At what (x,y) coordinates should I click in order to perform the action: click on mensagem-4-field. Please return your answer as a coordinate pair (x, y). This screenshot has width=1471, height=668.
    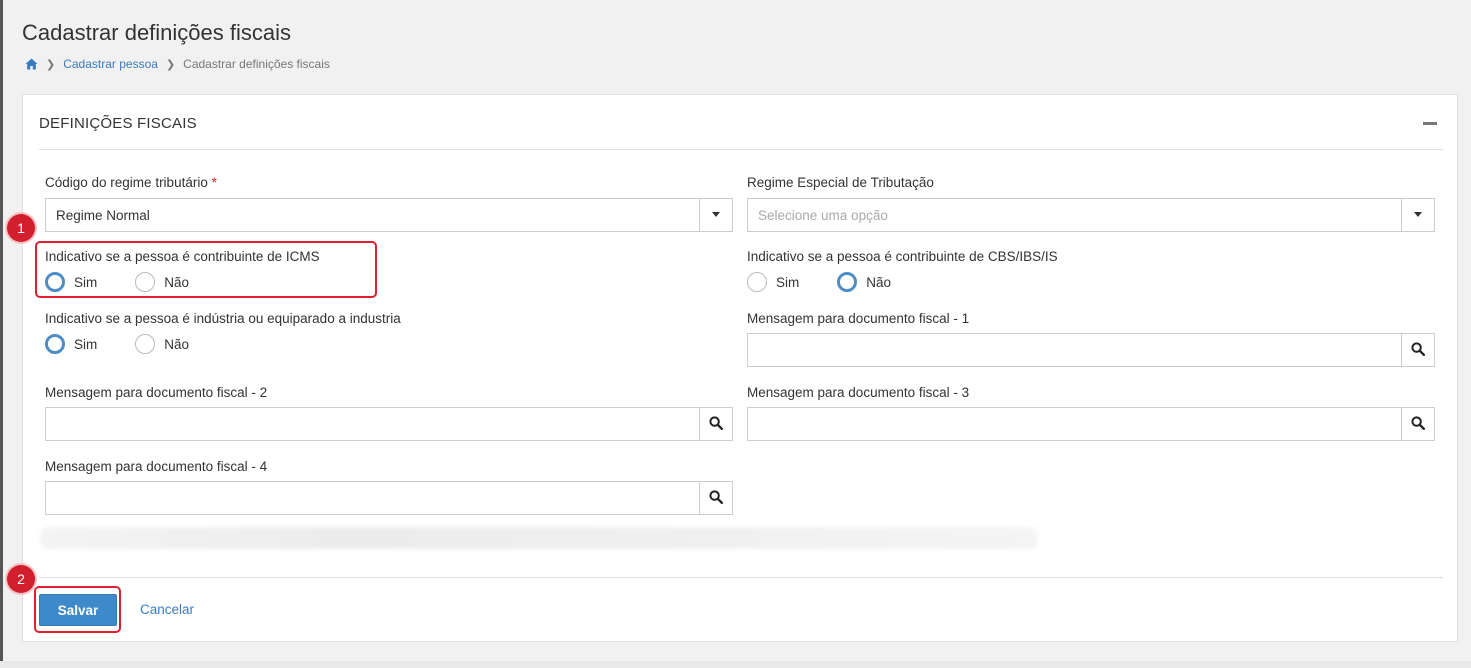
    Looking at the image, I should click on (389, 498).